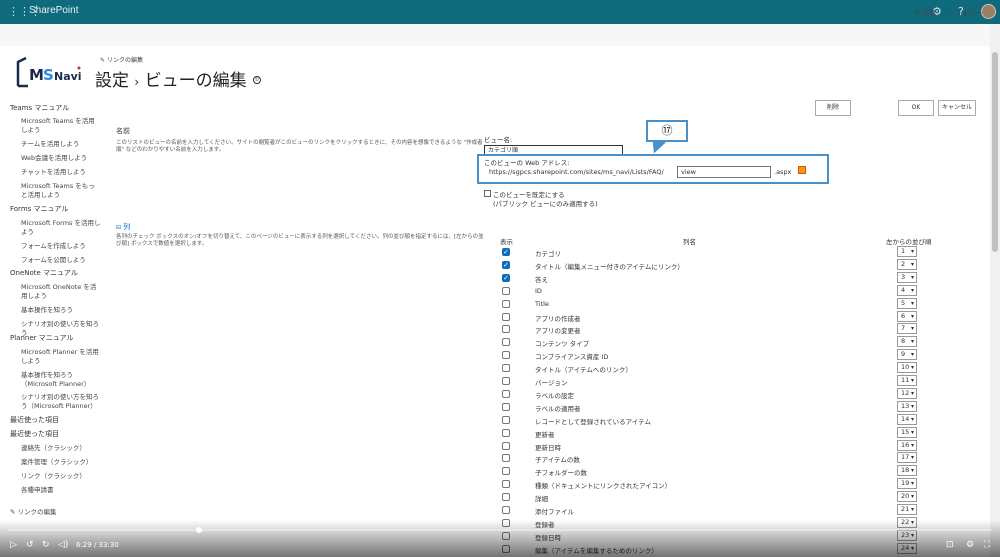 This screenshot has height=557, width=1000. What do you see at coordinates (970, 545) in the screenshot?
I see `settings-icon: ⚙` at bounding box center [970, 545].